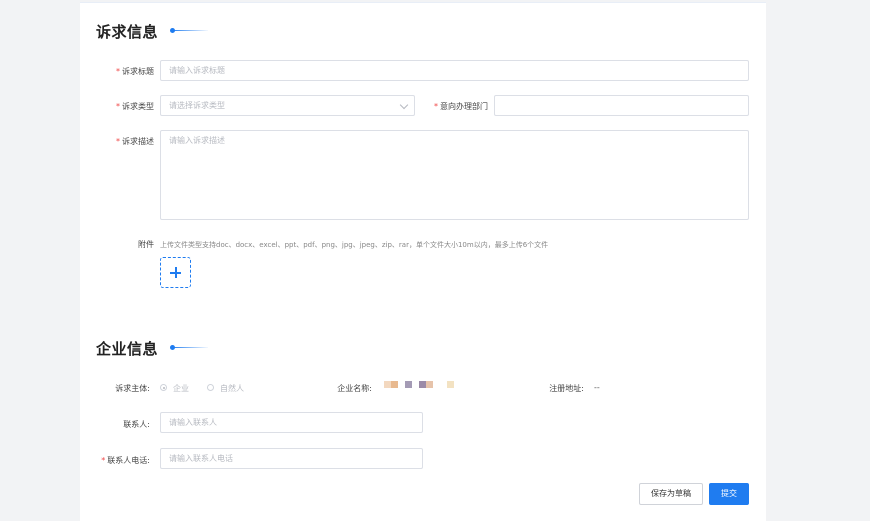 This screenshot has height=521, width=870. I want to click on radio-enterprise-label: 企业, so click(181, 388).